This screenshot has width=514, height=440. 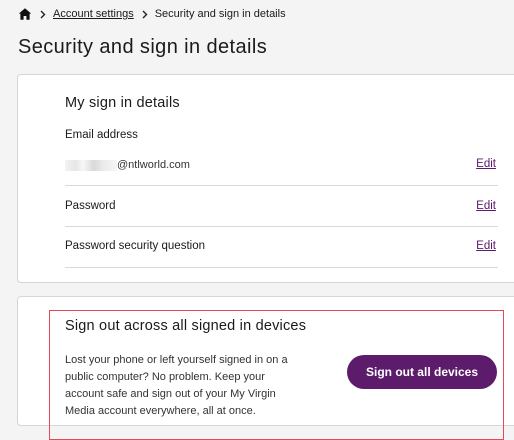 What do you see at coordinates (135, 246) in the screenshot?
I see `security-question-label: Password security question` at bounding box center [135, 246].